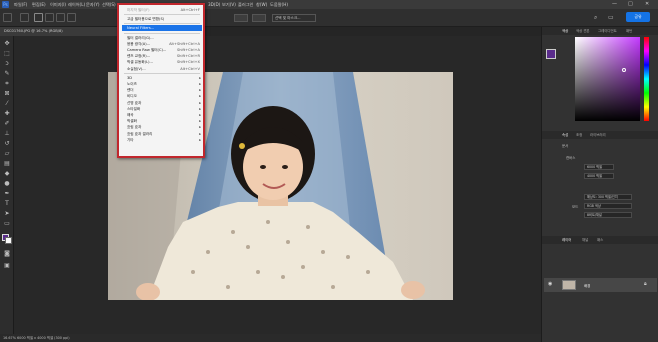  What do you see at coordinates (49, 17) in the screenshot?
I see `add-selection-icon` at bounding box center [49, 17].